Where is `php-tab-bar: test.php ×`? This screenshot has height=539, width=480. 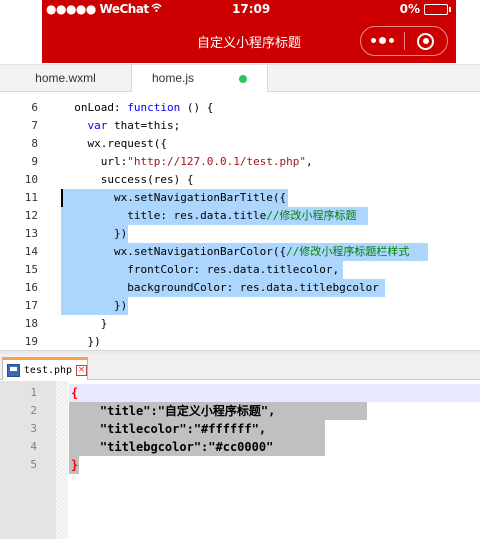
php-tab-bar: test.php × is located at coordinates (240, 367).